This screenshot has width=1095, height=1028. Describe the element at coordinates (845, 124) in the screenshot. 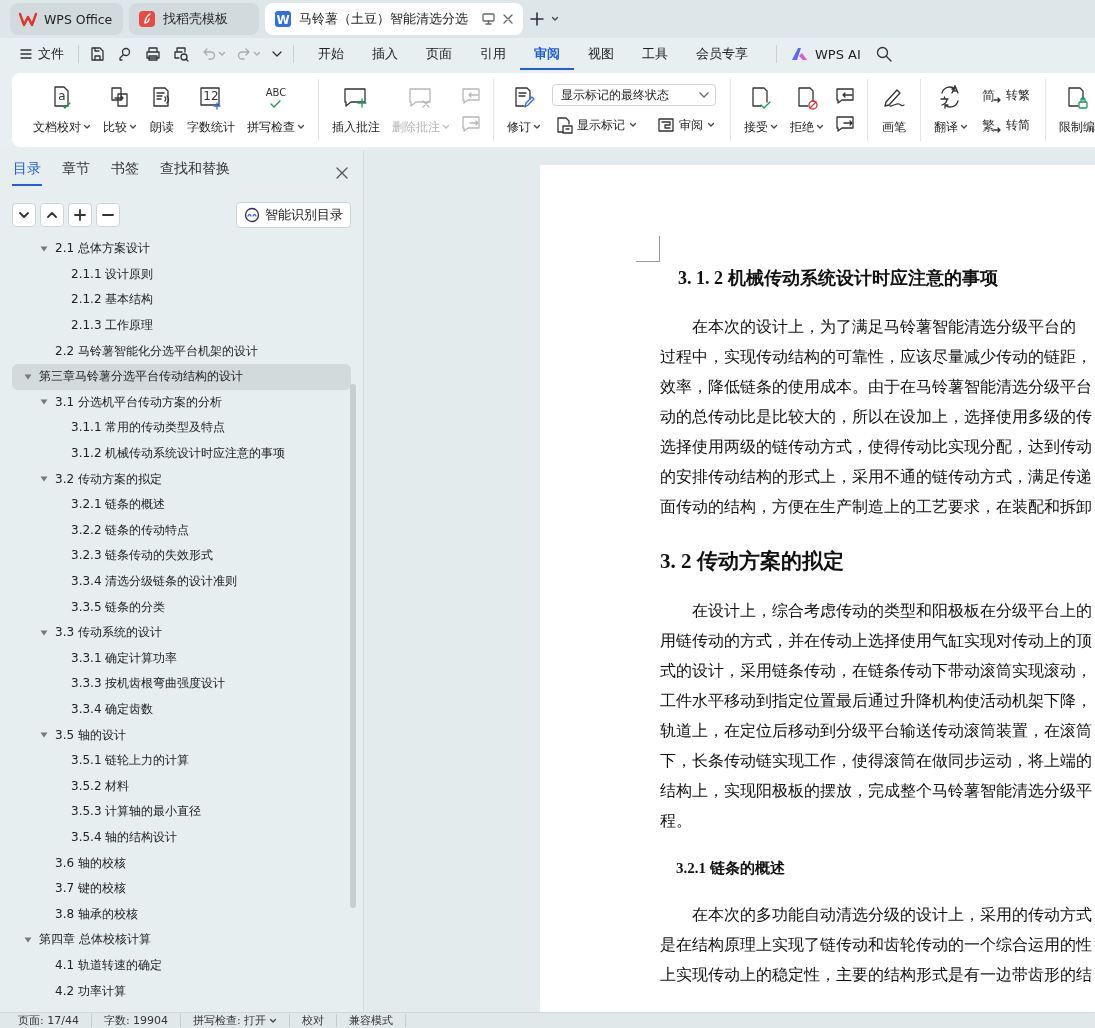

I see `next-comment-icon` at that location.